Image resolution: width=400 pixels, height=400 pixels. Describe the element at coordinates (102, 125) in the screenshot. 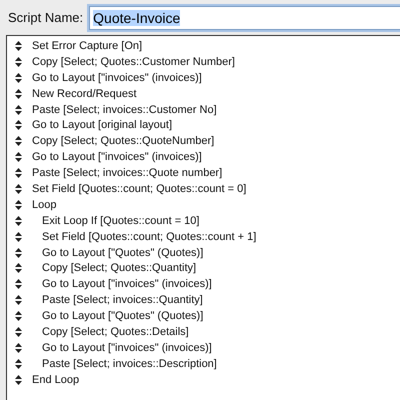

I see `script-step: Go to Layout [original layout]` at that location.